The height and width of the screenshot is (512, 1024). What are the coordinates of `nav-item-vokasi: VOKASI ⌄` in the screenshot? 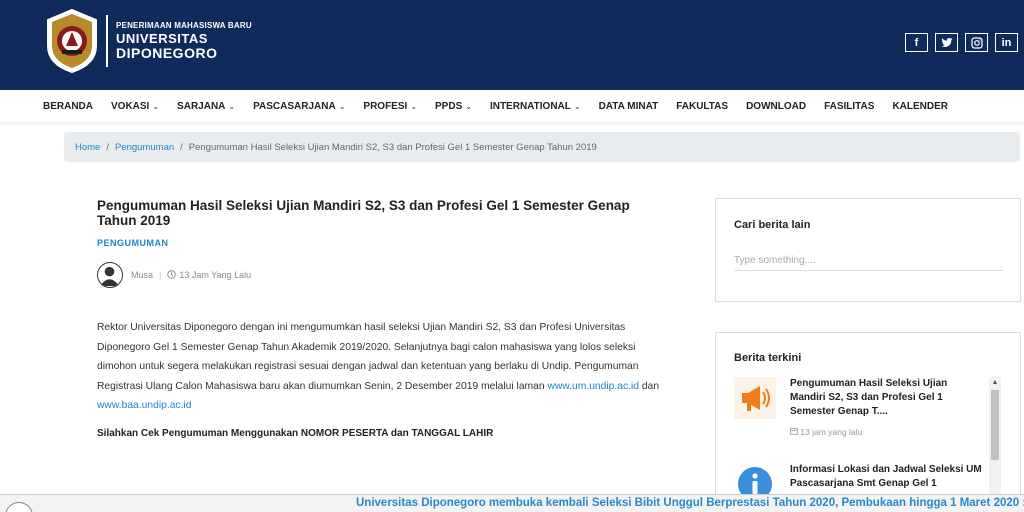 It's located at (135, 106).